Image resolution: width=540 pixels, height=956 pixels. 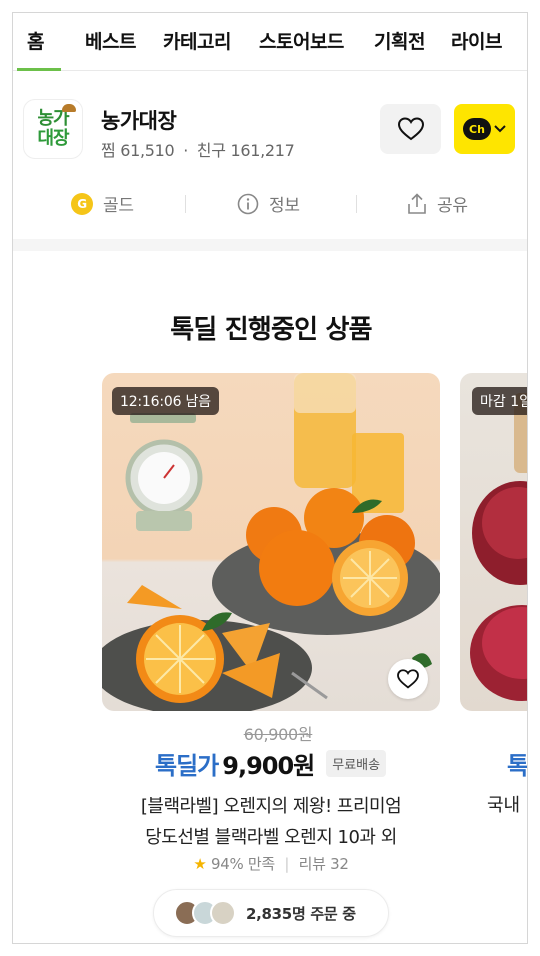 I want to click on tab-exhibition: 기획전, so click(x=399, y=40).